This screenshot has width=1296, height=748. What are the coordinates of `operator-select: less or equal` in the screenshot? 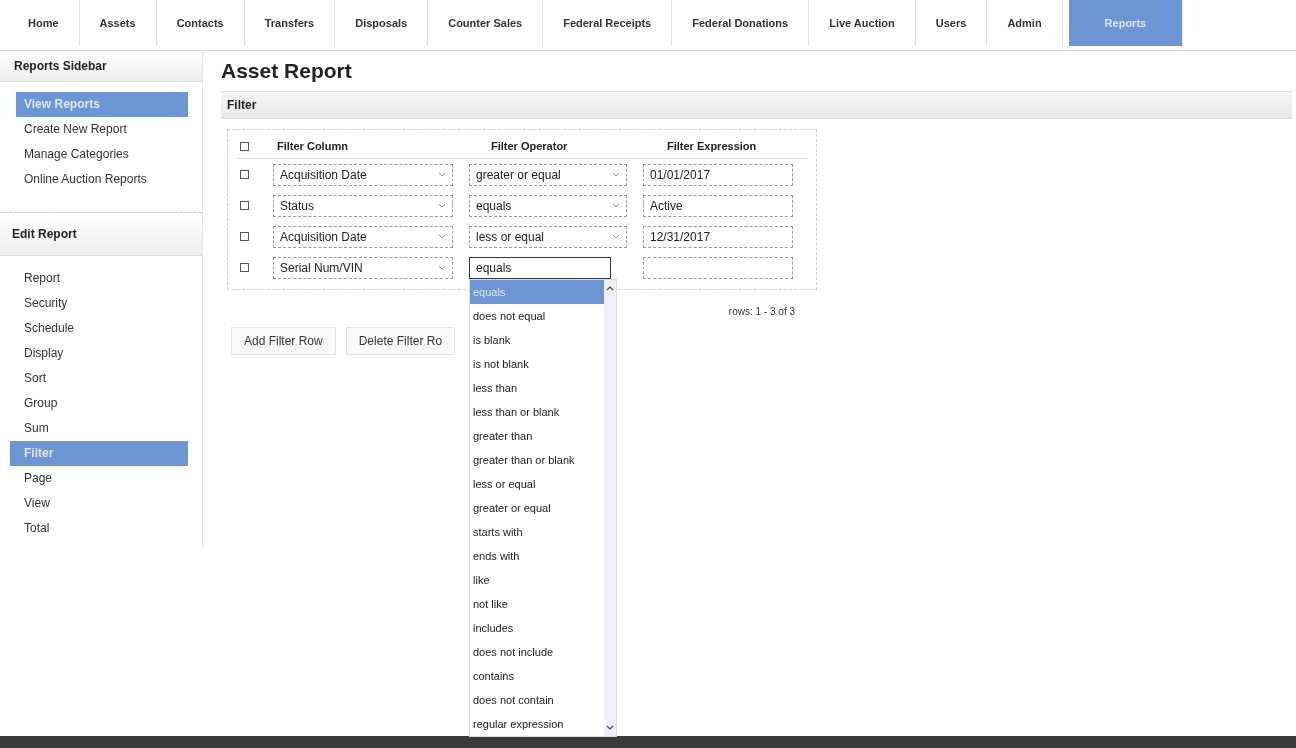 It's located at (548, 236).